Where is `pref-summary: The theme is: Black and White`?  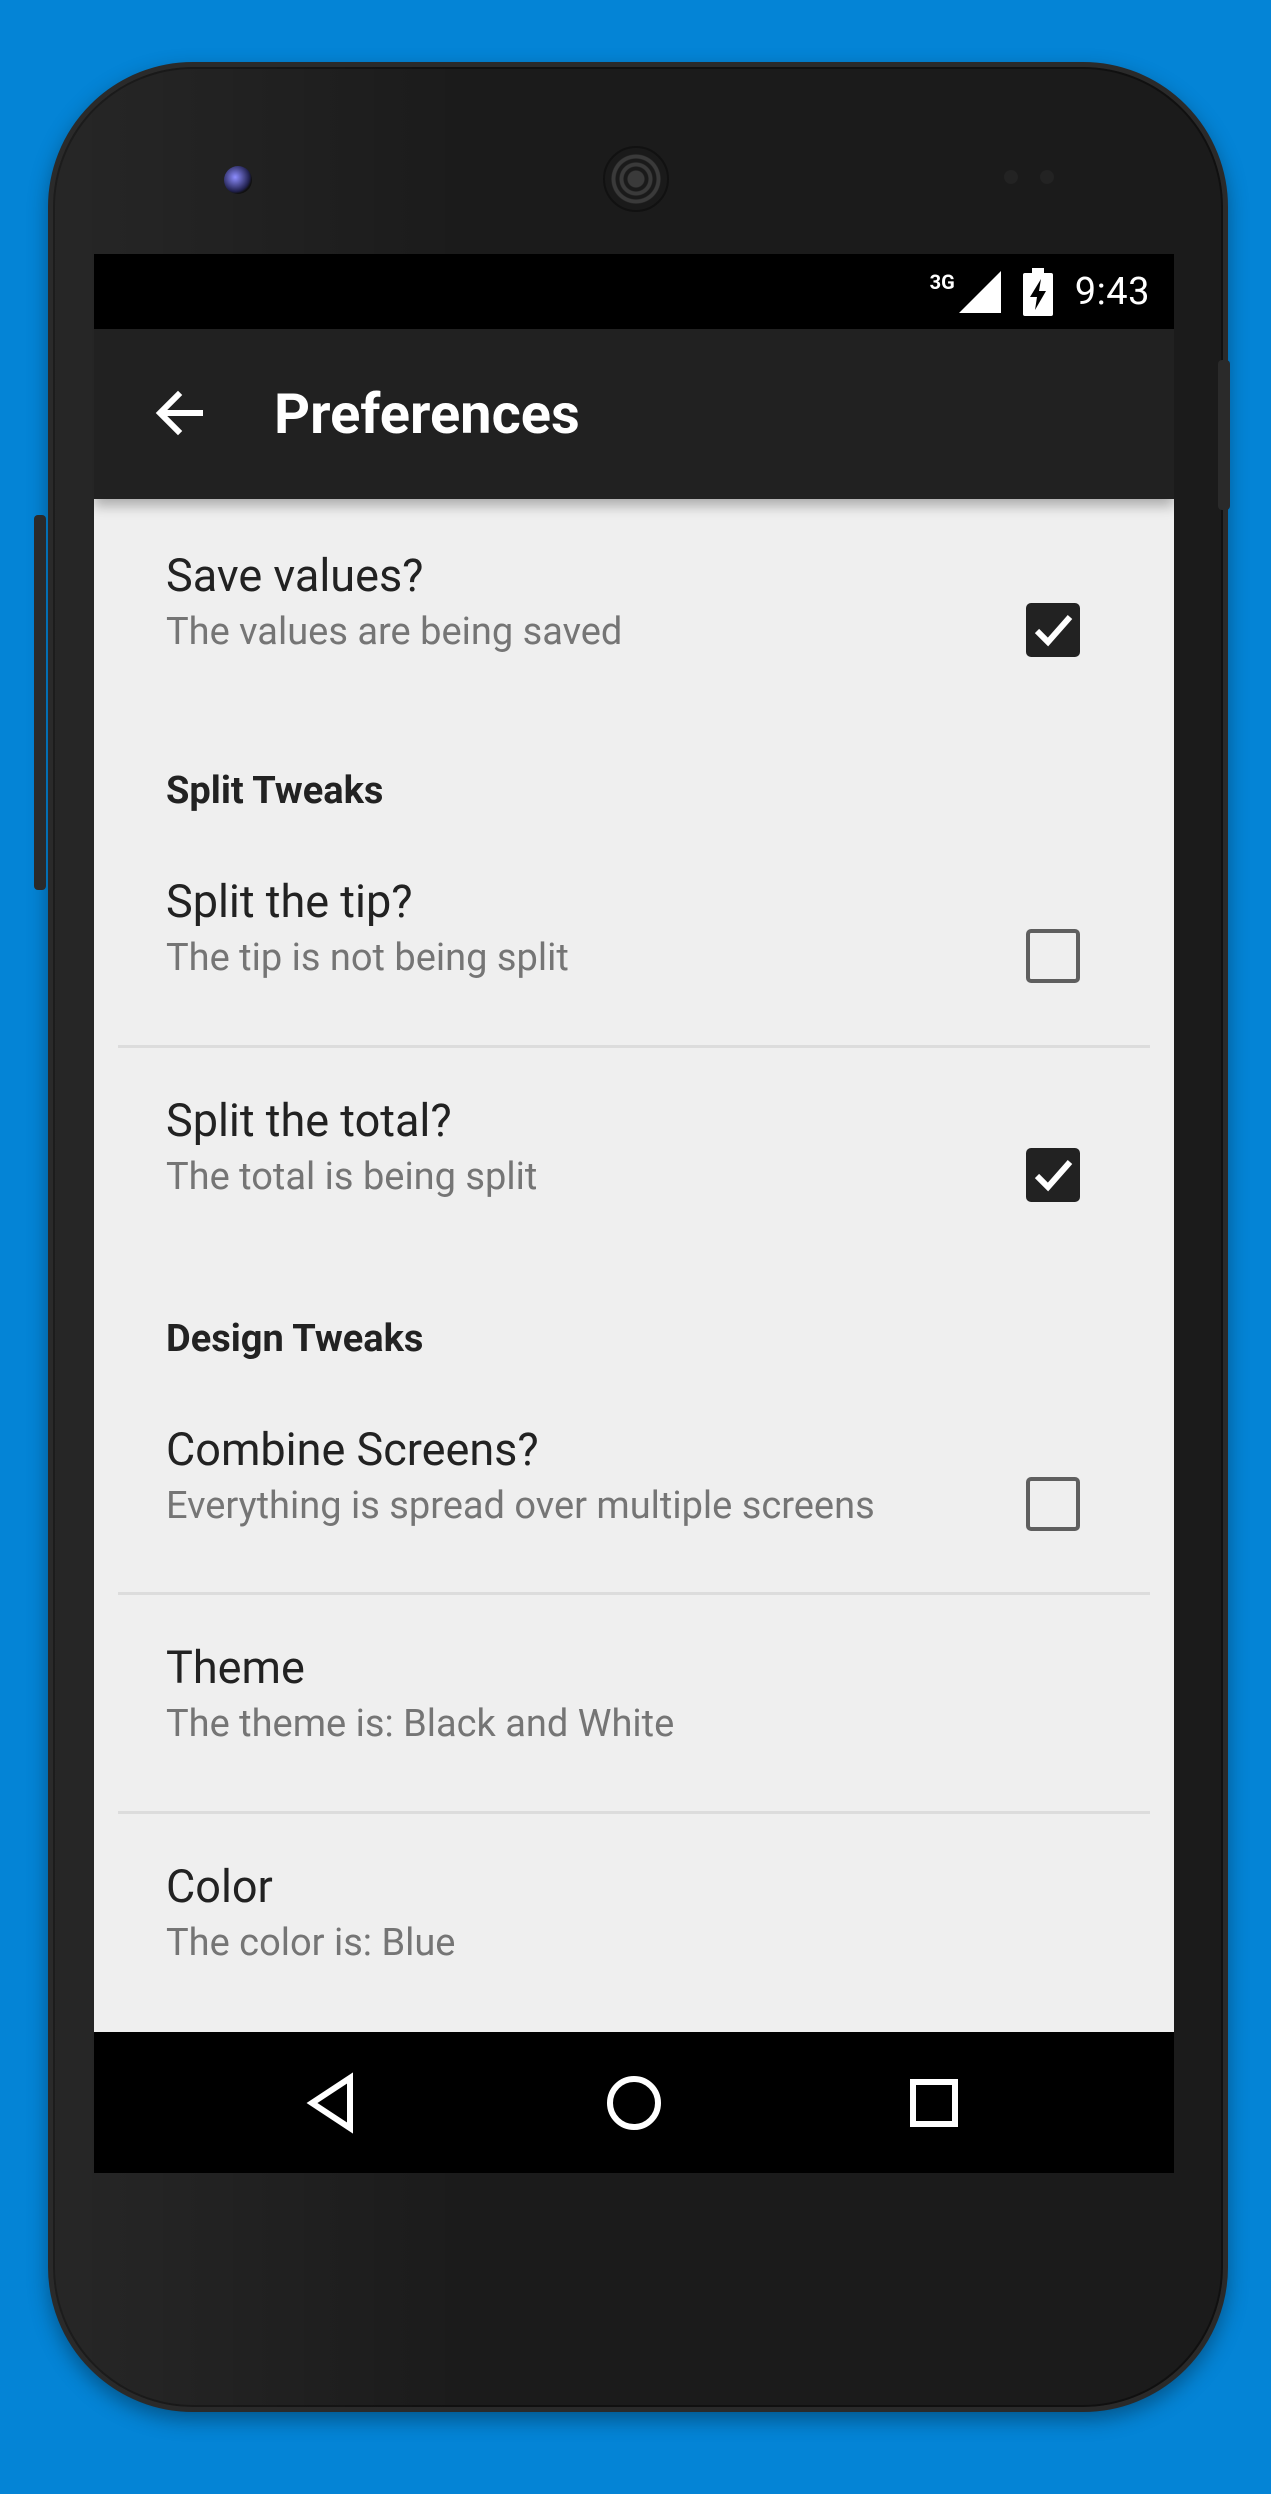 pref-summary: The theme is: Black and White is located at coordinates (420, 1724).